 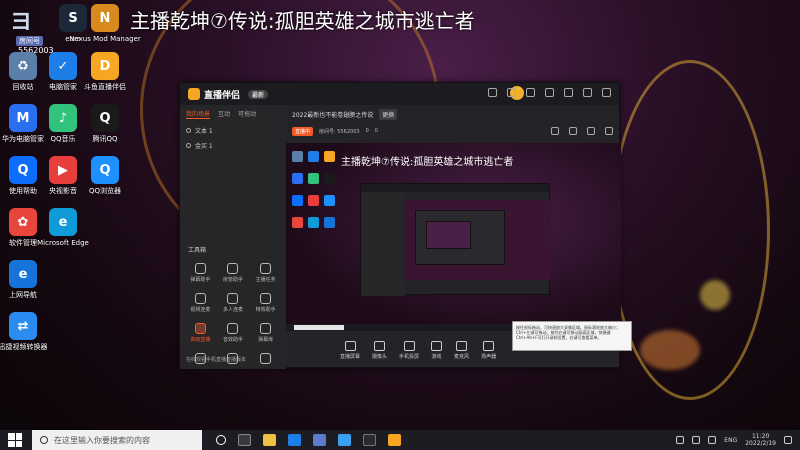 What do you see at coordinates (379, 350) in the screenshot?
I see `source-control-button: 摄像头` at bounding box center [379, 350].